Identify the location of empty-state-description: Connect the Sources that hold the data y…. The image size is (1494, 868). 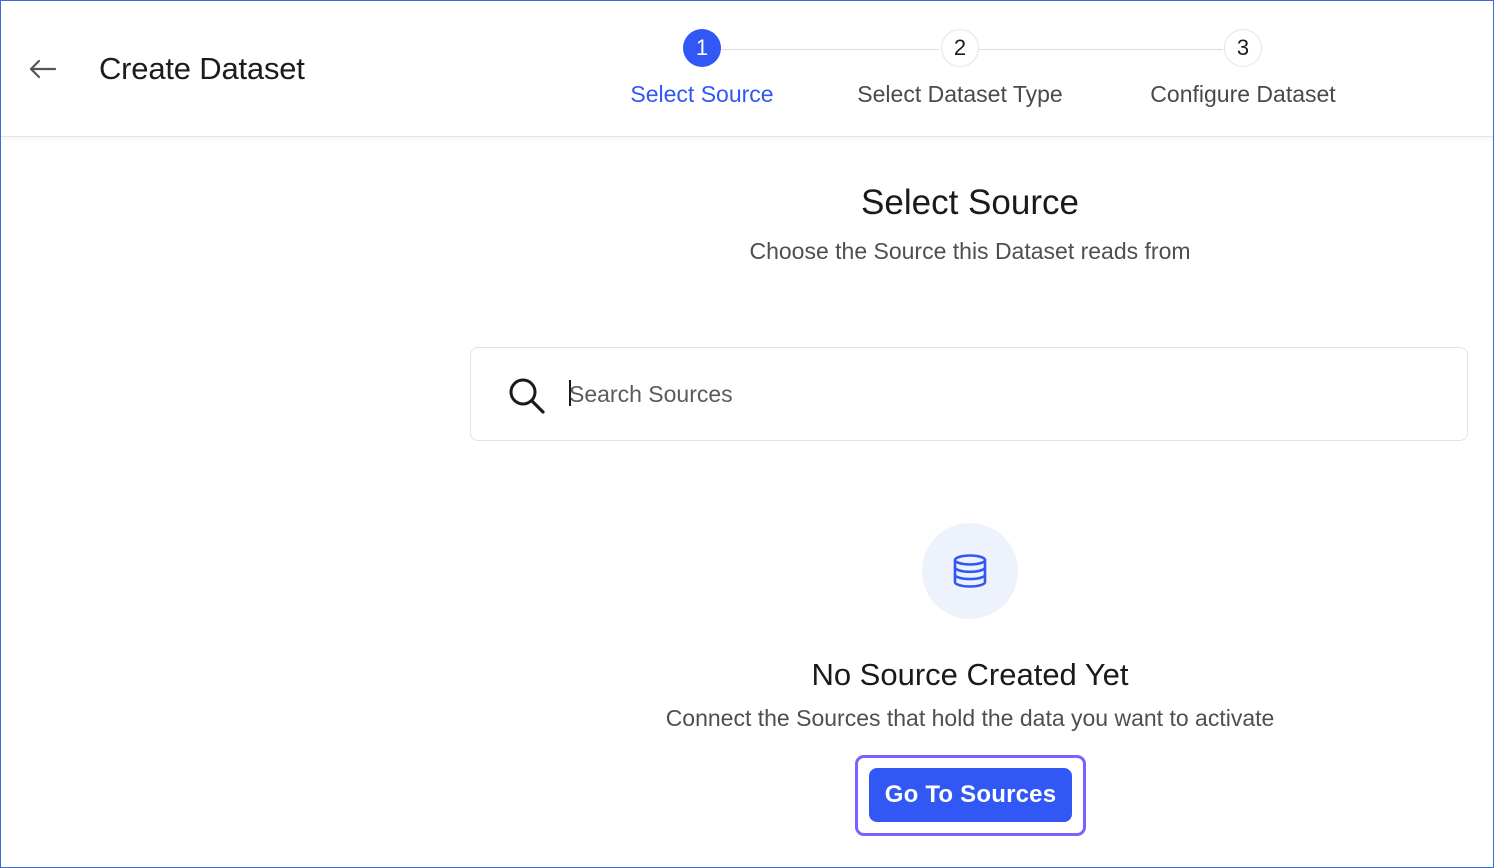
(970, 718).